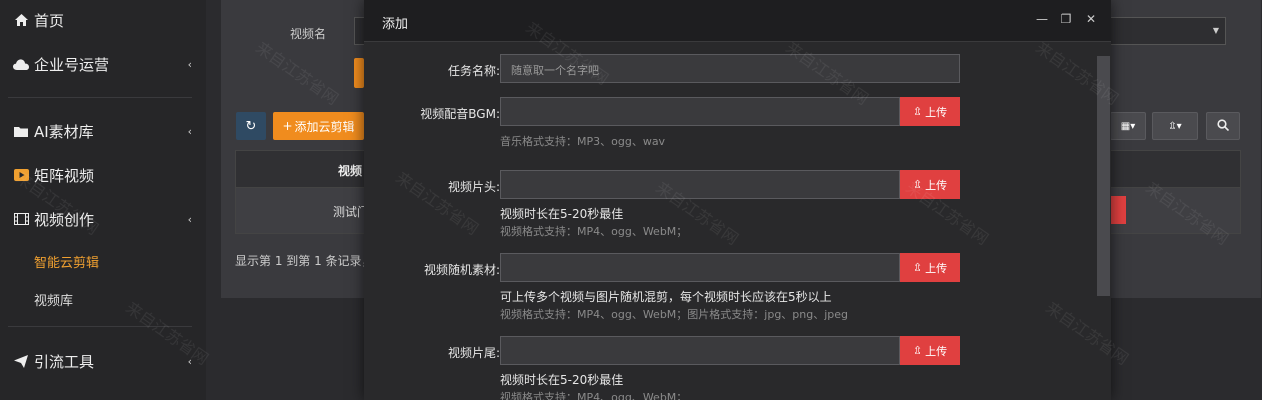  What do you see at coordinates (64, 219) in the screenshot?
I see `sidebar-item-label: 视频创作` at bounding box center [64, 219].